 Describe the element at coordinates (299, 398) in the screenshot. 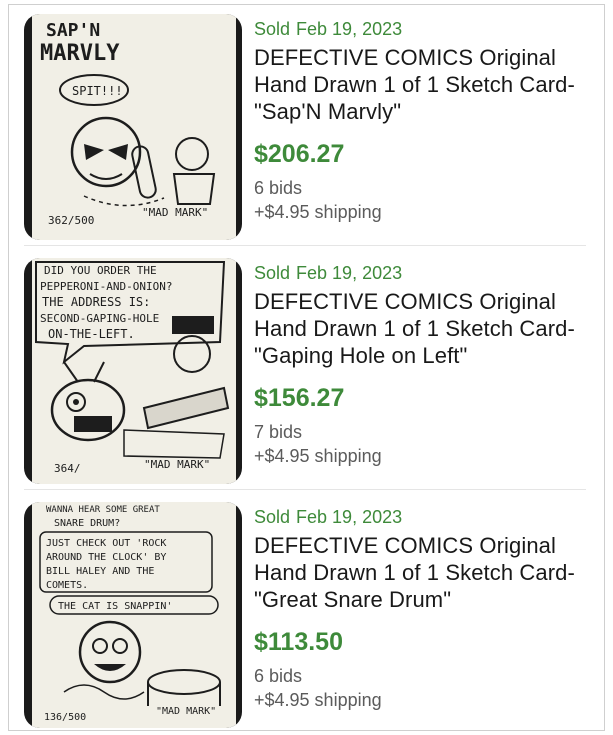

I see `listing-price: $156.27` at that location.